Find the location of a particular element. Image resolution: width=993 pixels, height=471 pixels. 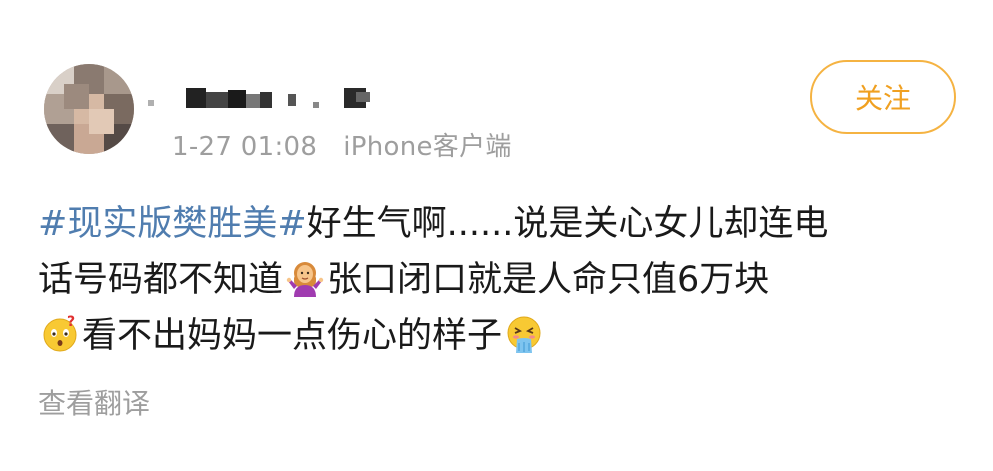

post-meta: 1-27 01:08 iPhone客户端 is located at coordinates (342, 144).